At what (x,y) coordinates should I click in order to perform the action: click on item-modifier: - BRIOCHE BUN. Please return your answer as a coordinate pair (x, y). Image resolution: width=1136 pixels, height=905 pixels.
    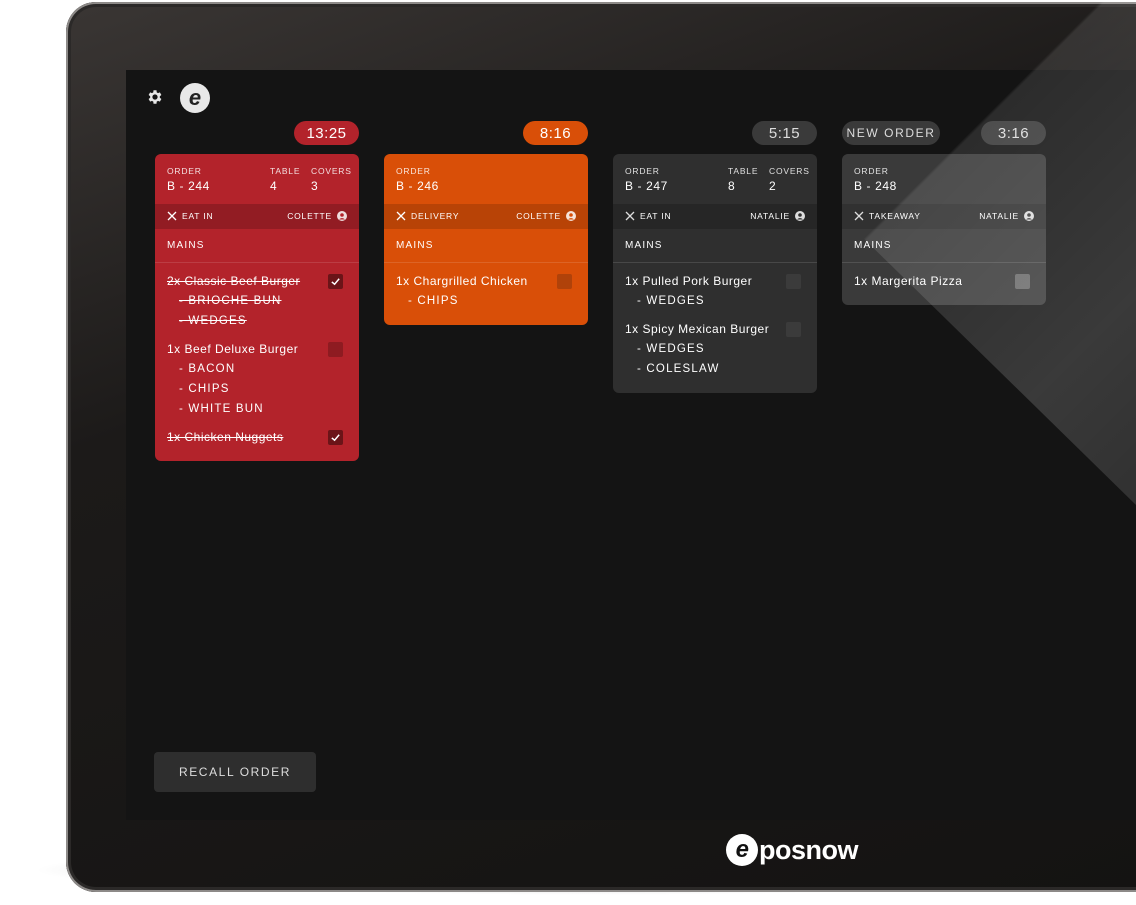
    Looking at the image, I should click on (230, 301).